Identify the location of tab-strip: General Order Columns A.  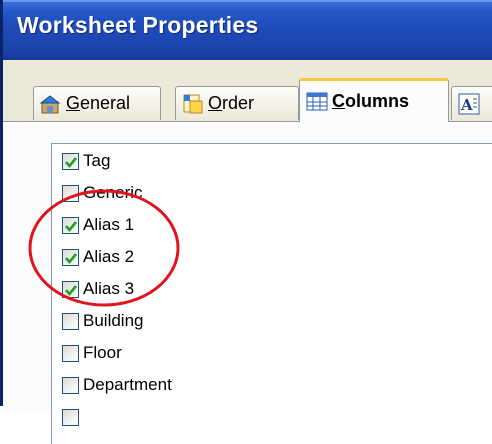
(247, 101).